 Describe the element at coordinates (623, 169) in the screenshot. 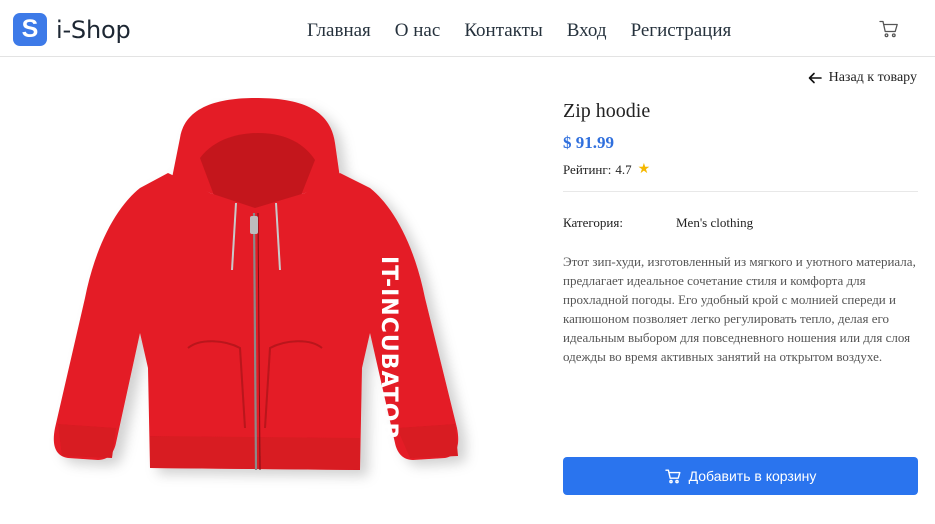

I see `rating-value: 4.7` at that location.